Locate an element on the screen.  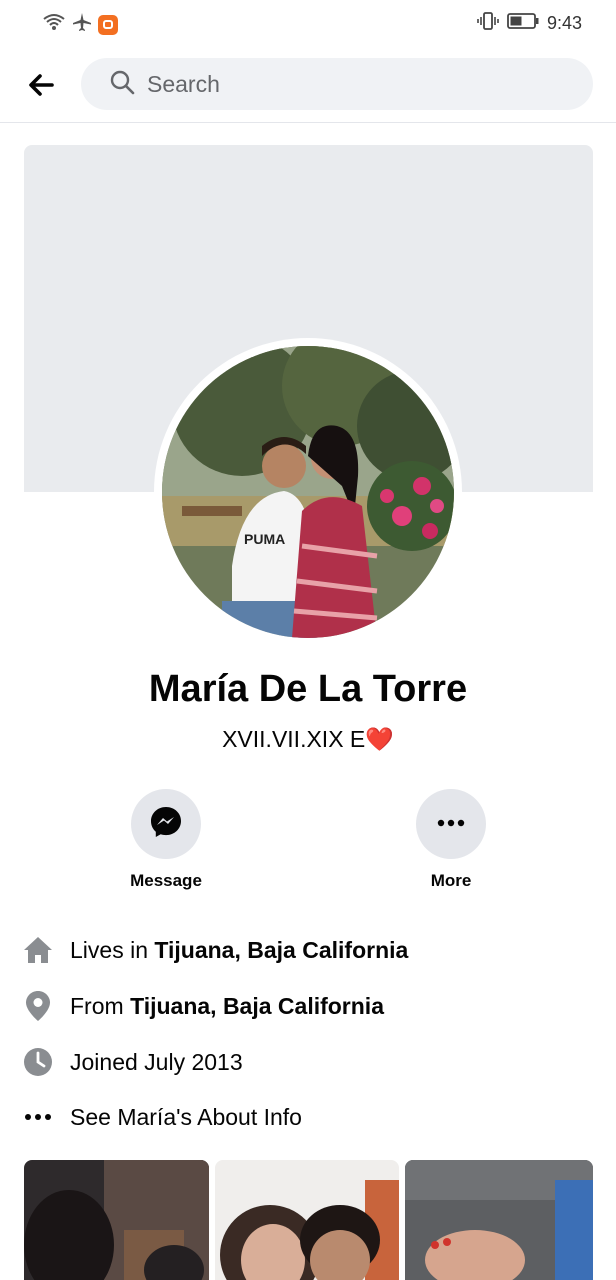
photos-grid is located at coordinates (308, 1220).